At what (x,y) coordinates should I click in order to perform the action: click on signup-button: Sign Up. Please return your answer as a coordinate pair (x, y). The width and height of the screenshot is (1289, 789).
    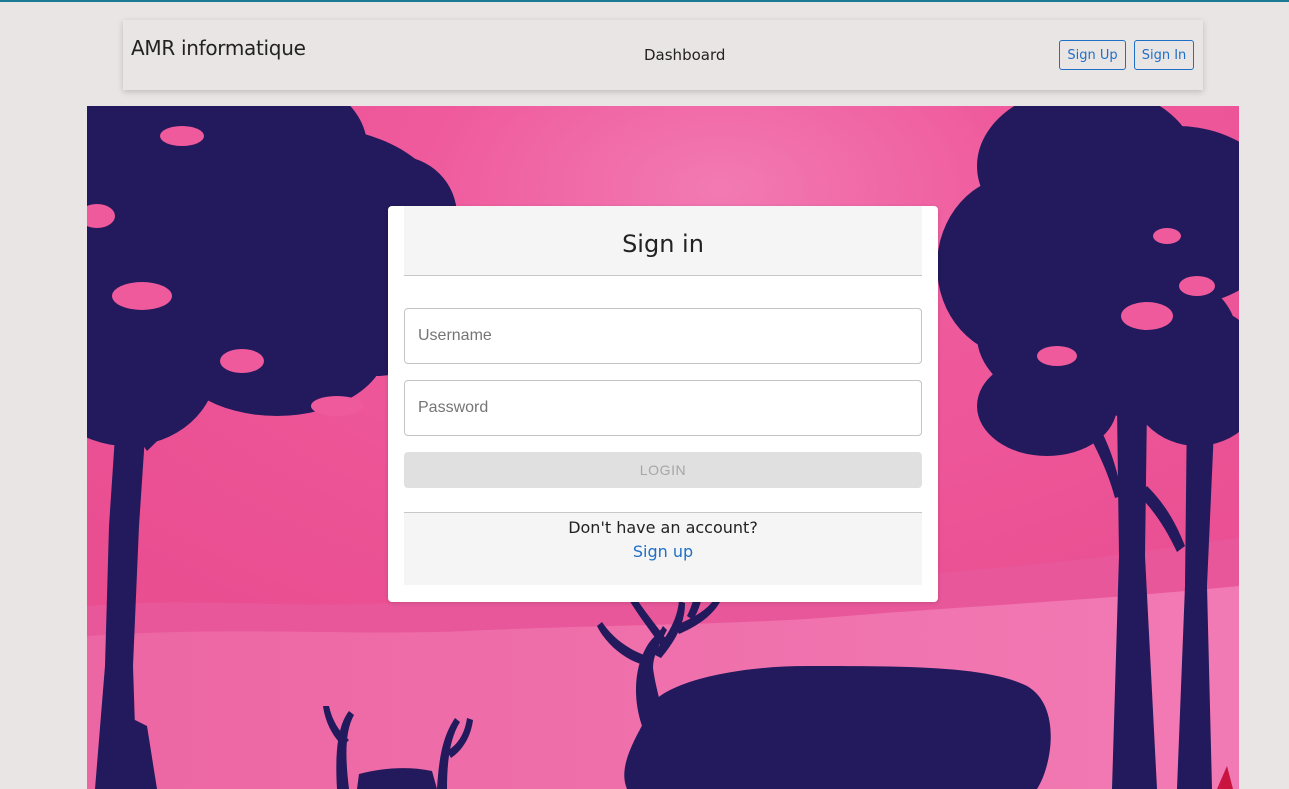
    Looking at the image, I should click on (1092, 55).